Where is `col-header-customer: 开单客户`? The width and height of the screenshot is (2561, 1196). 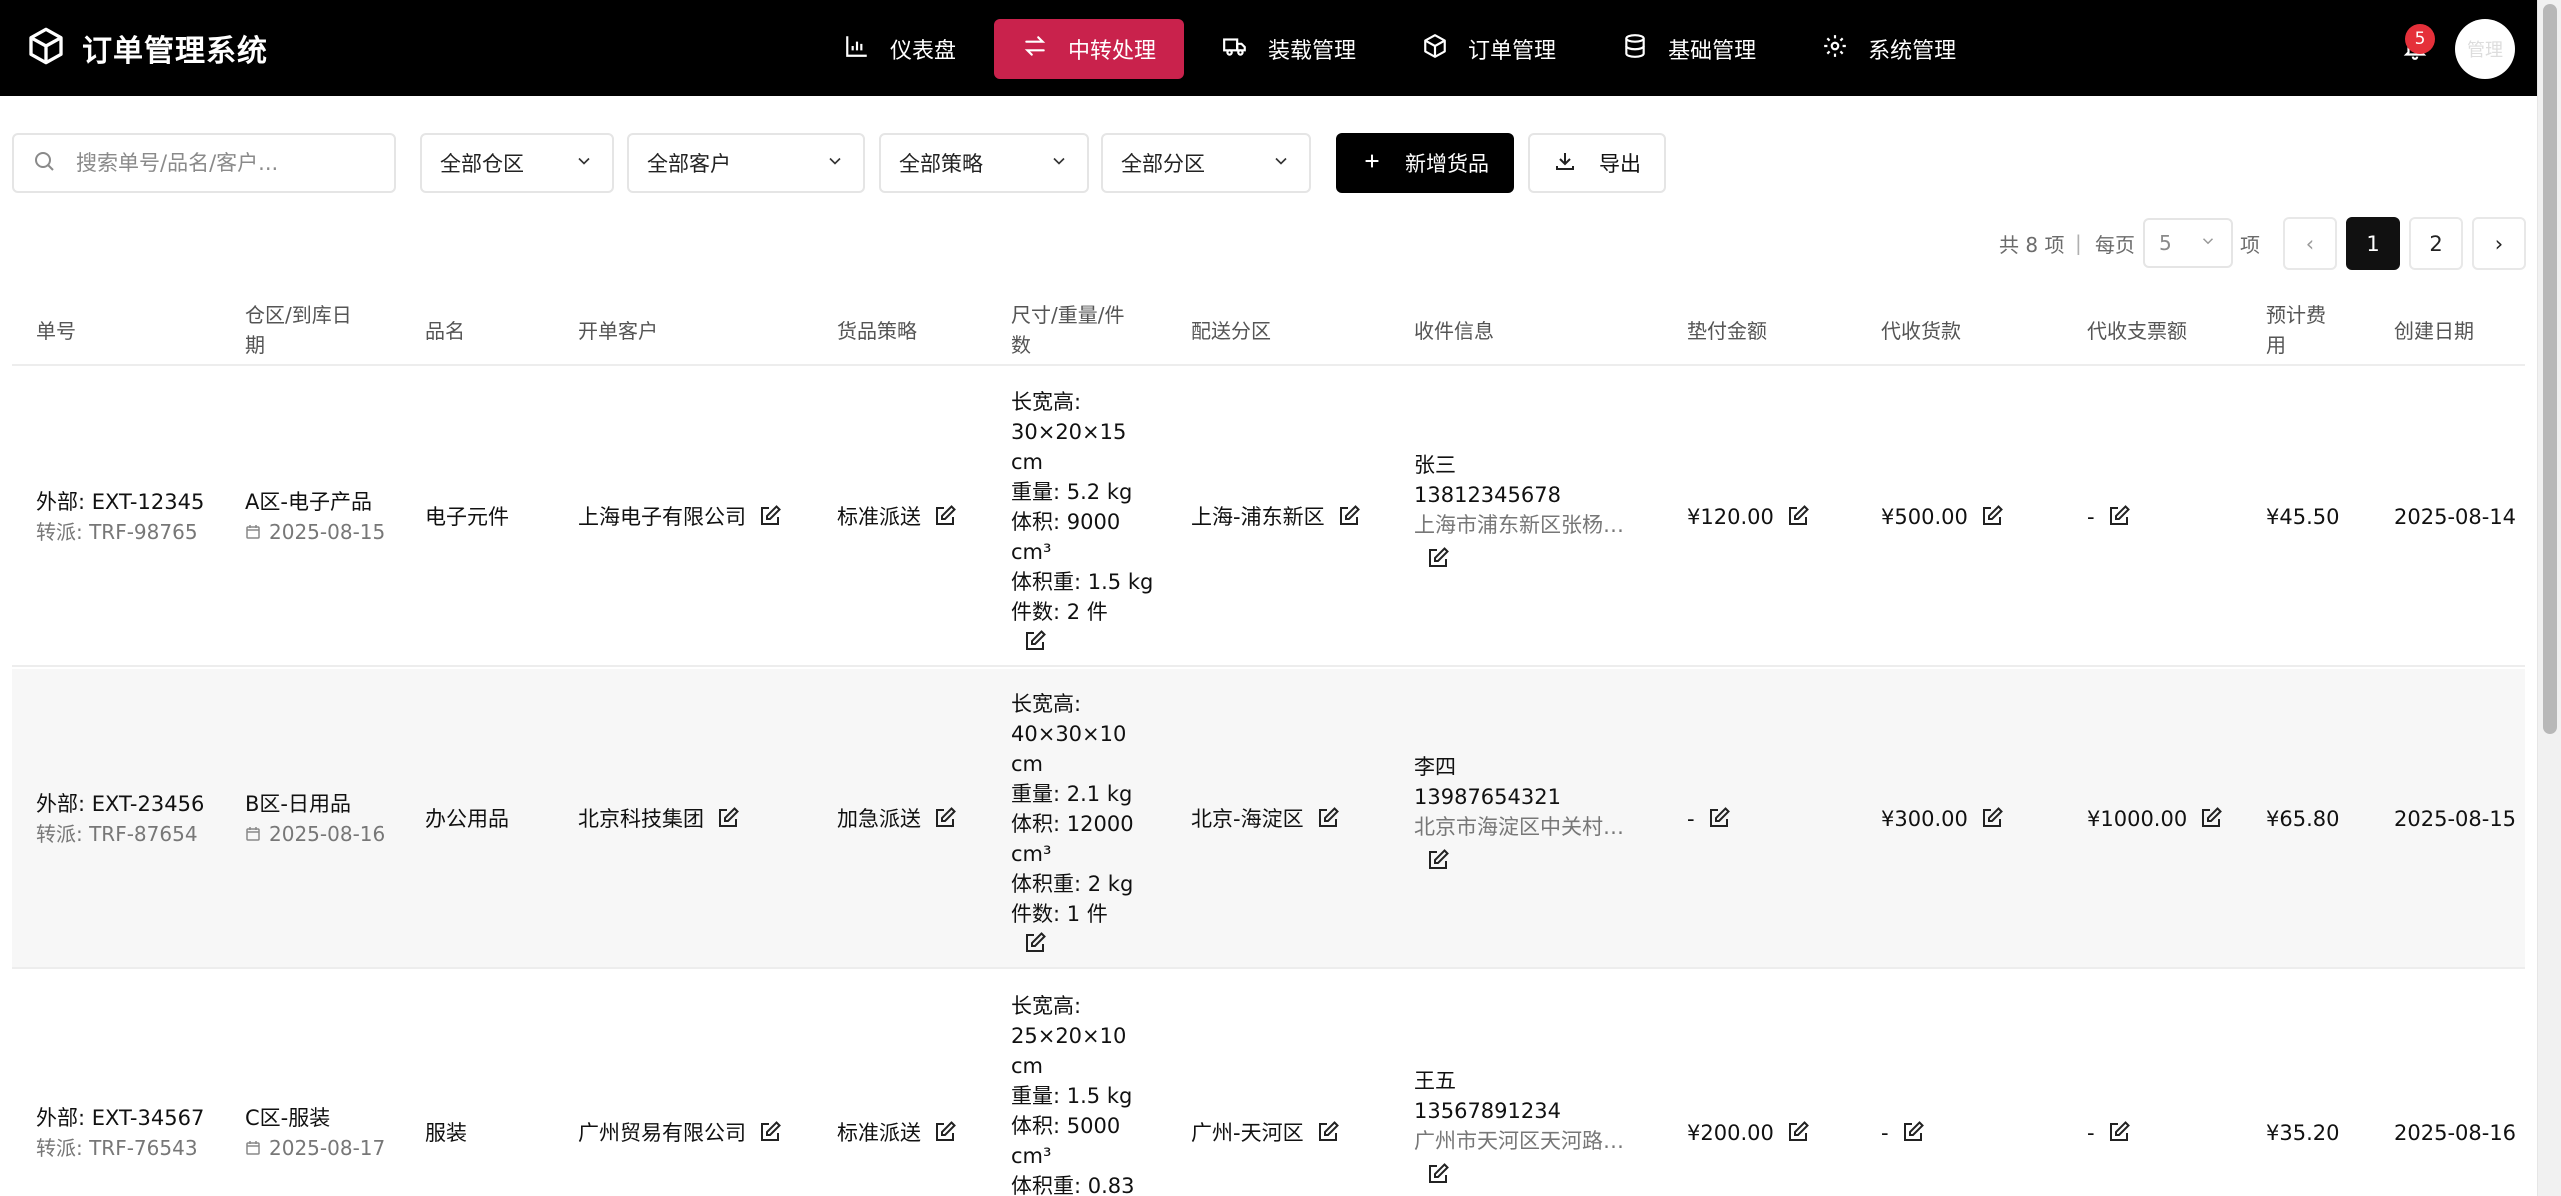
col-header-customer: 开单客户 is located at coordinates (618, 331).